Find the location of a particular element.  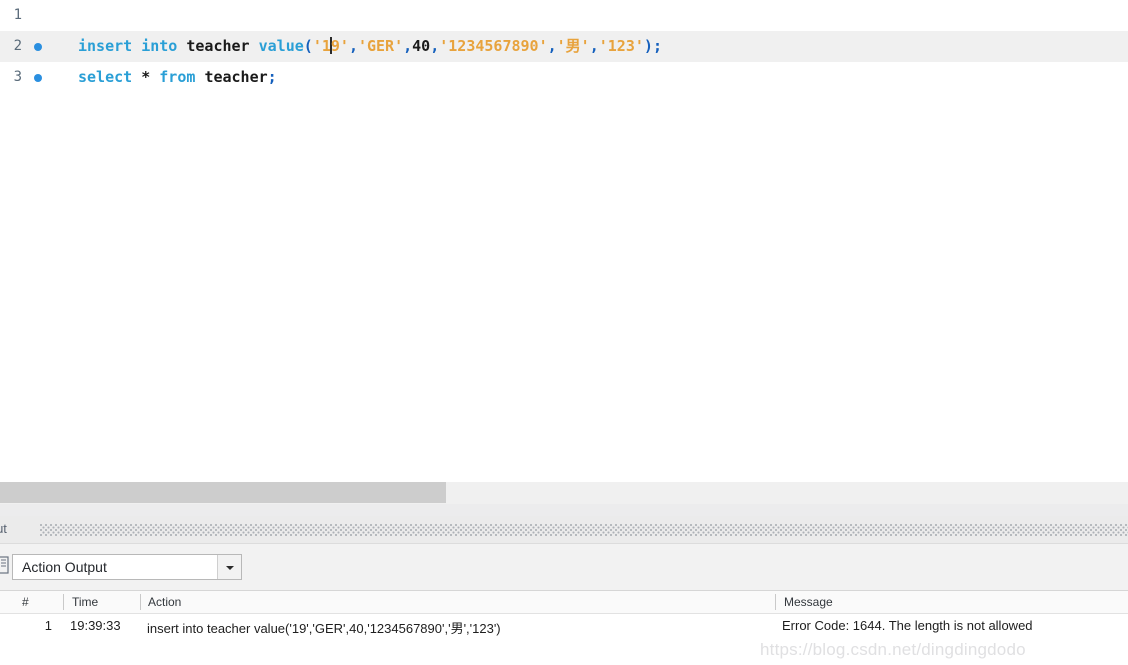

sql-star-operator: * is located at coordinates (146, 77).